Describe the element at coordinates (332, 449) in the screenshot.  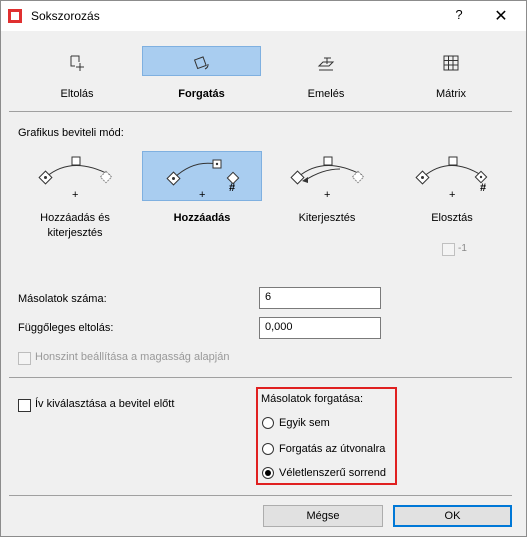
I see `radio-along-path-label: Forgatás az útvonalra` at that location.